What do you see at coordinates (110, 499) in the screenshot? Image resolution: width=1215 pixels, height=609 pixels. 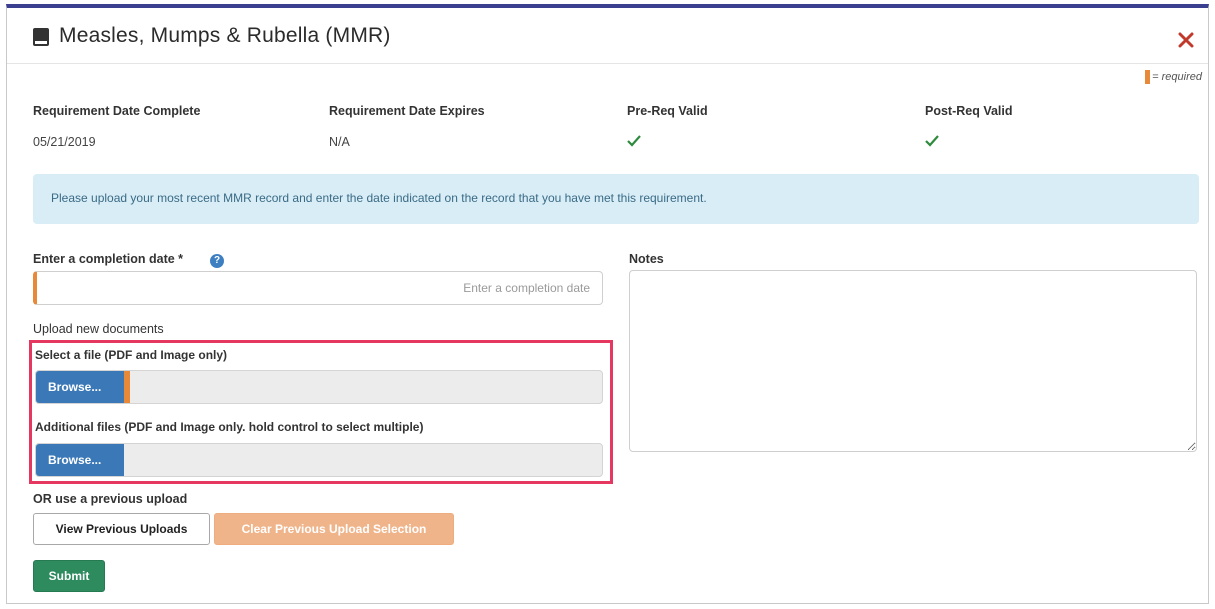 I see `previous-upload-heading: OR use a previous upload` at bounding box center [110, 499].